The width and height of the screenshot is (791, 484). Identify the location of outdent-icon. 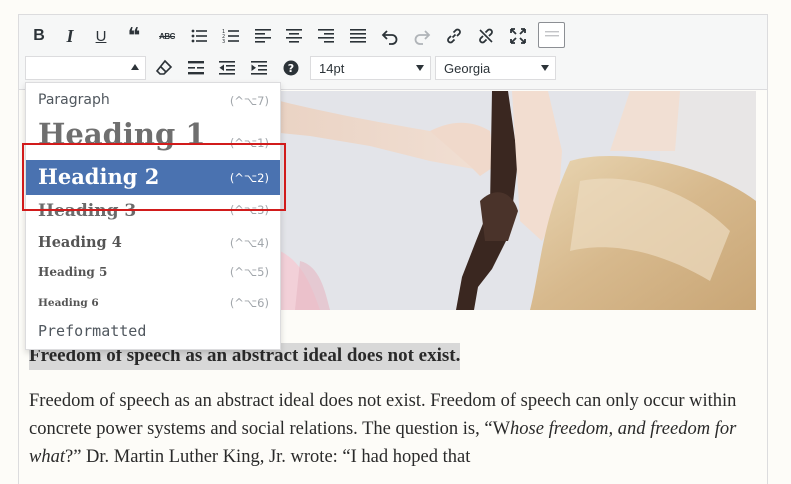
(227, 68).